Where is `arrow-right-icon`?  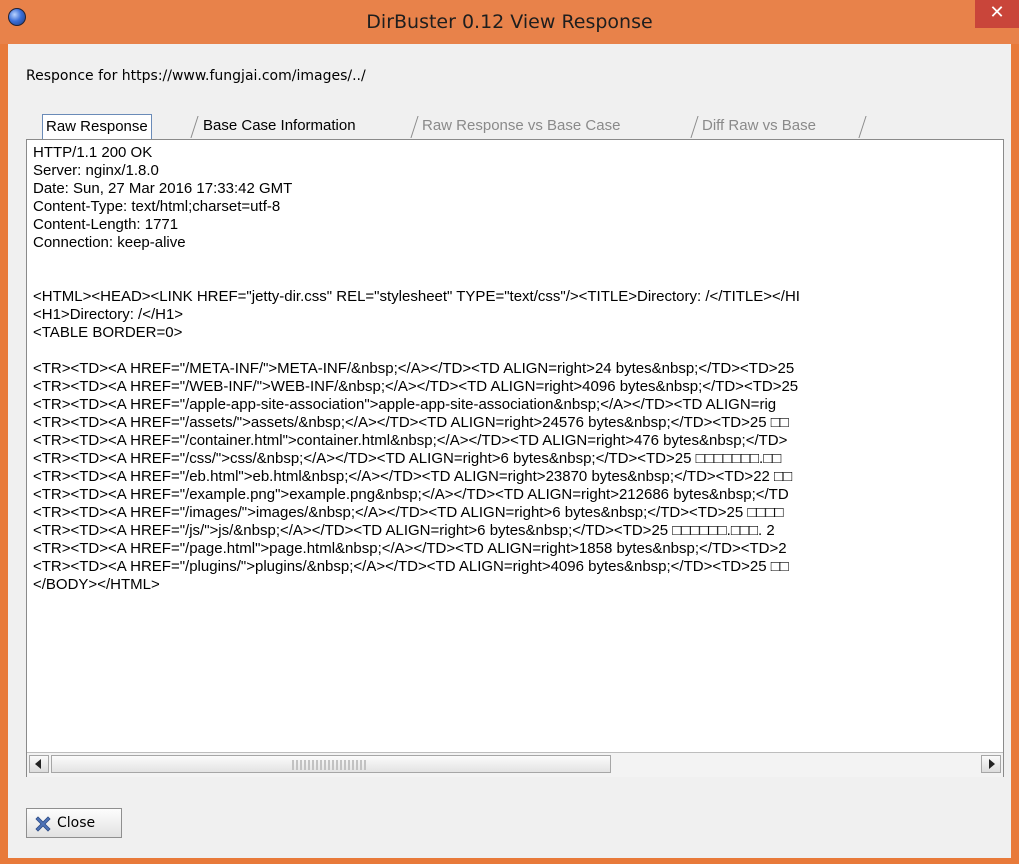 arrow-right-icon is located at coordinates (992, 764).